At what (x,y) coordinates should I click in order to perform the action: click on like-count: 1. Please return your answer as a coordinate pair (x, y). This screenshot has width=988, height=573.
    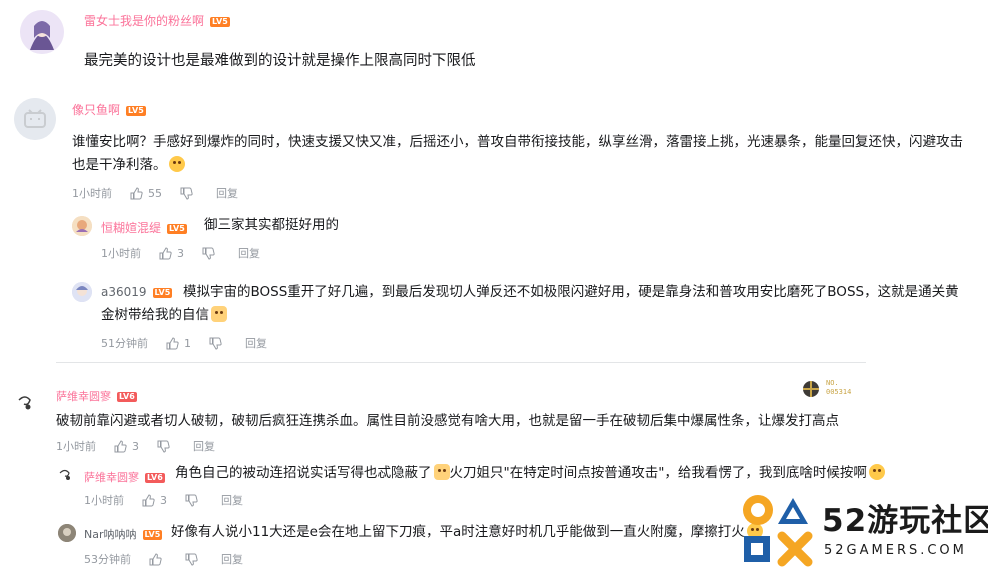
    Looking at the image, I should click on (187, 343).